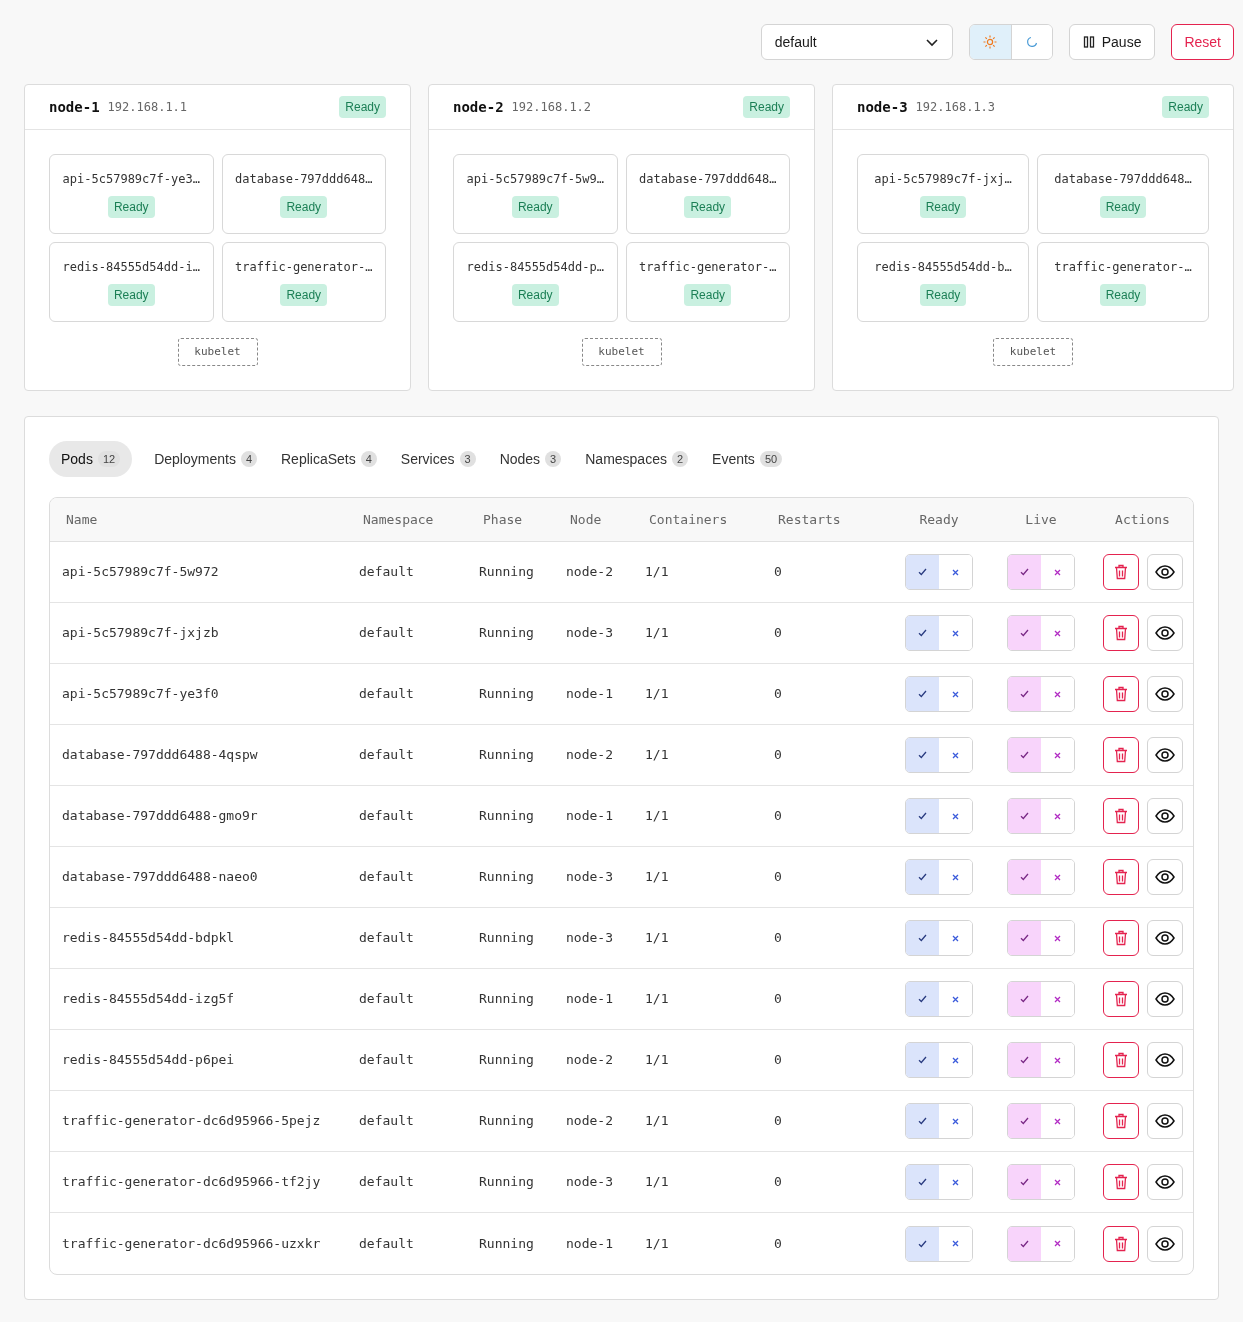 The image size is (1243, 1322). I want to click on table-row: database-797ddd6488-gmo9r default Running node-1 1/1 0, so click(621, 816).